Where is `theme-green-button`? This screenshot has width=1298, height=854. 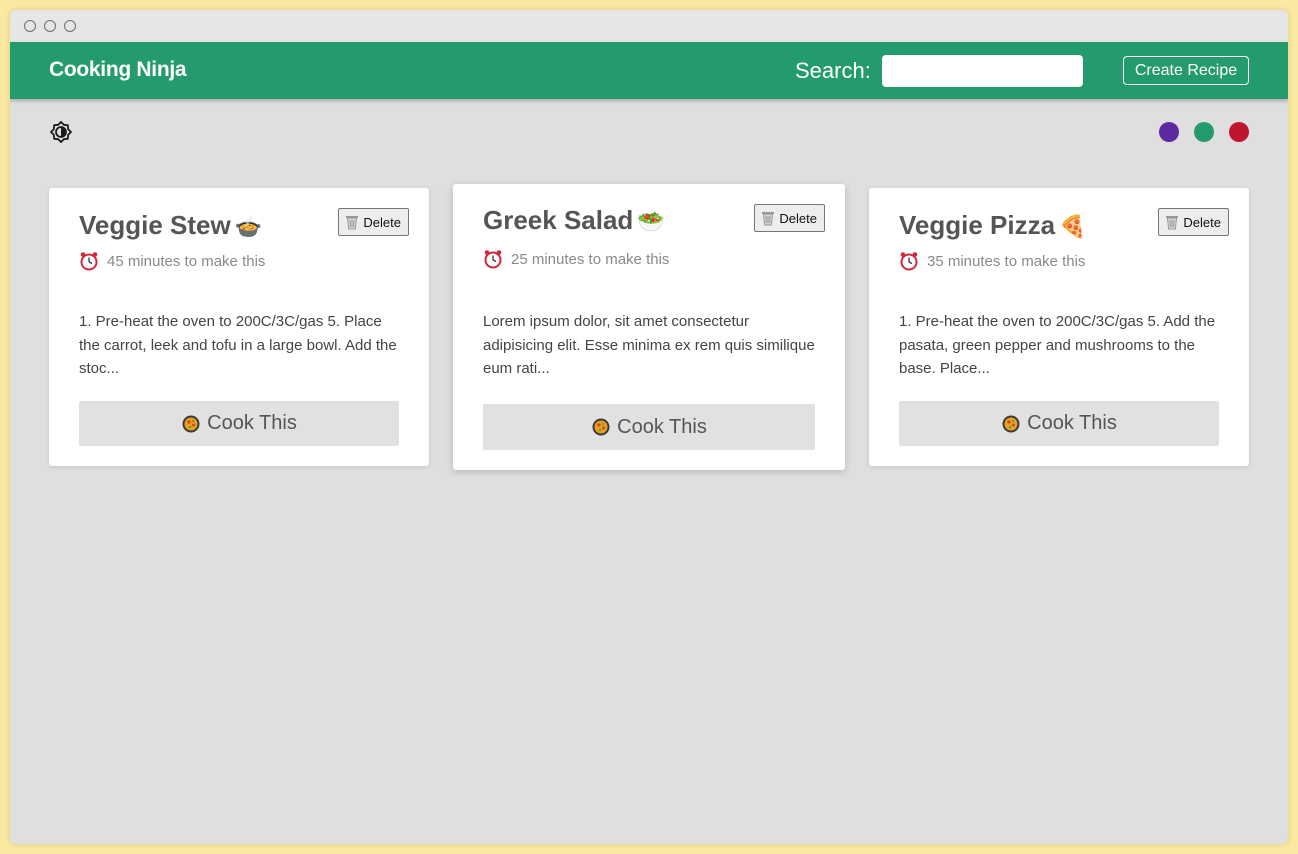 theme-green-button is located at coordinates (1204, 132).